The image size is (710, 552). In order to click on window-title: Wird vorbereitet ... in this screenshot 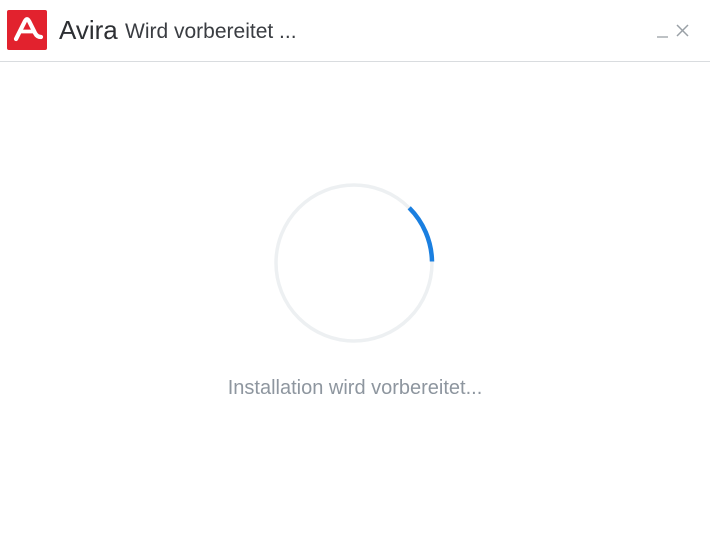, I will do `click(211, 31)`.